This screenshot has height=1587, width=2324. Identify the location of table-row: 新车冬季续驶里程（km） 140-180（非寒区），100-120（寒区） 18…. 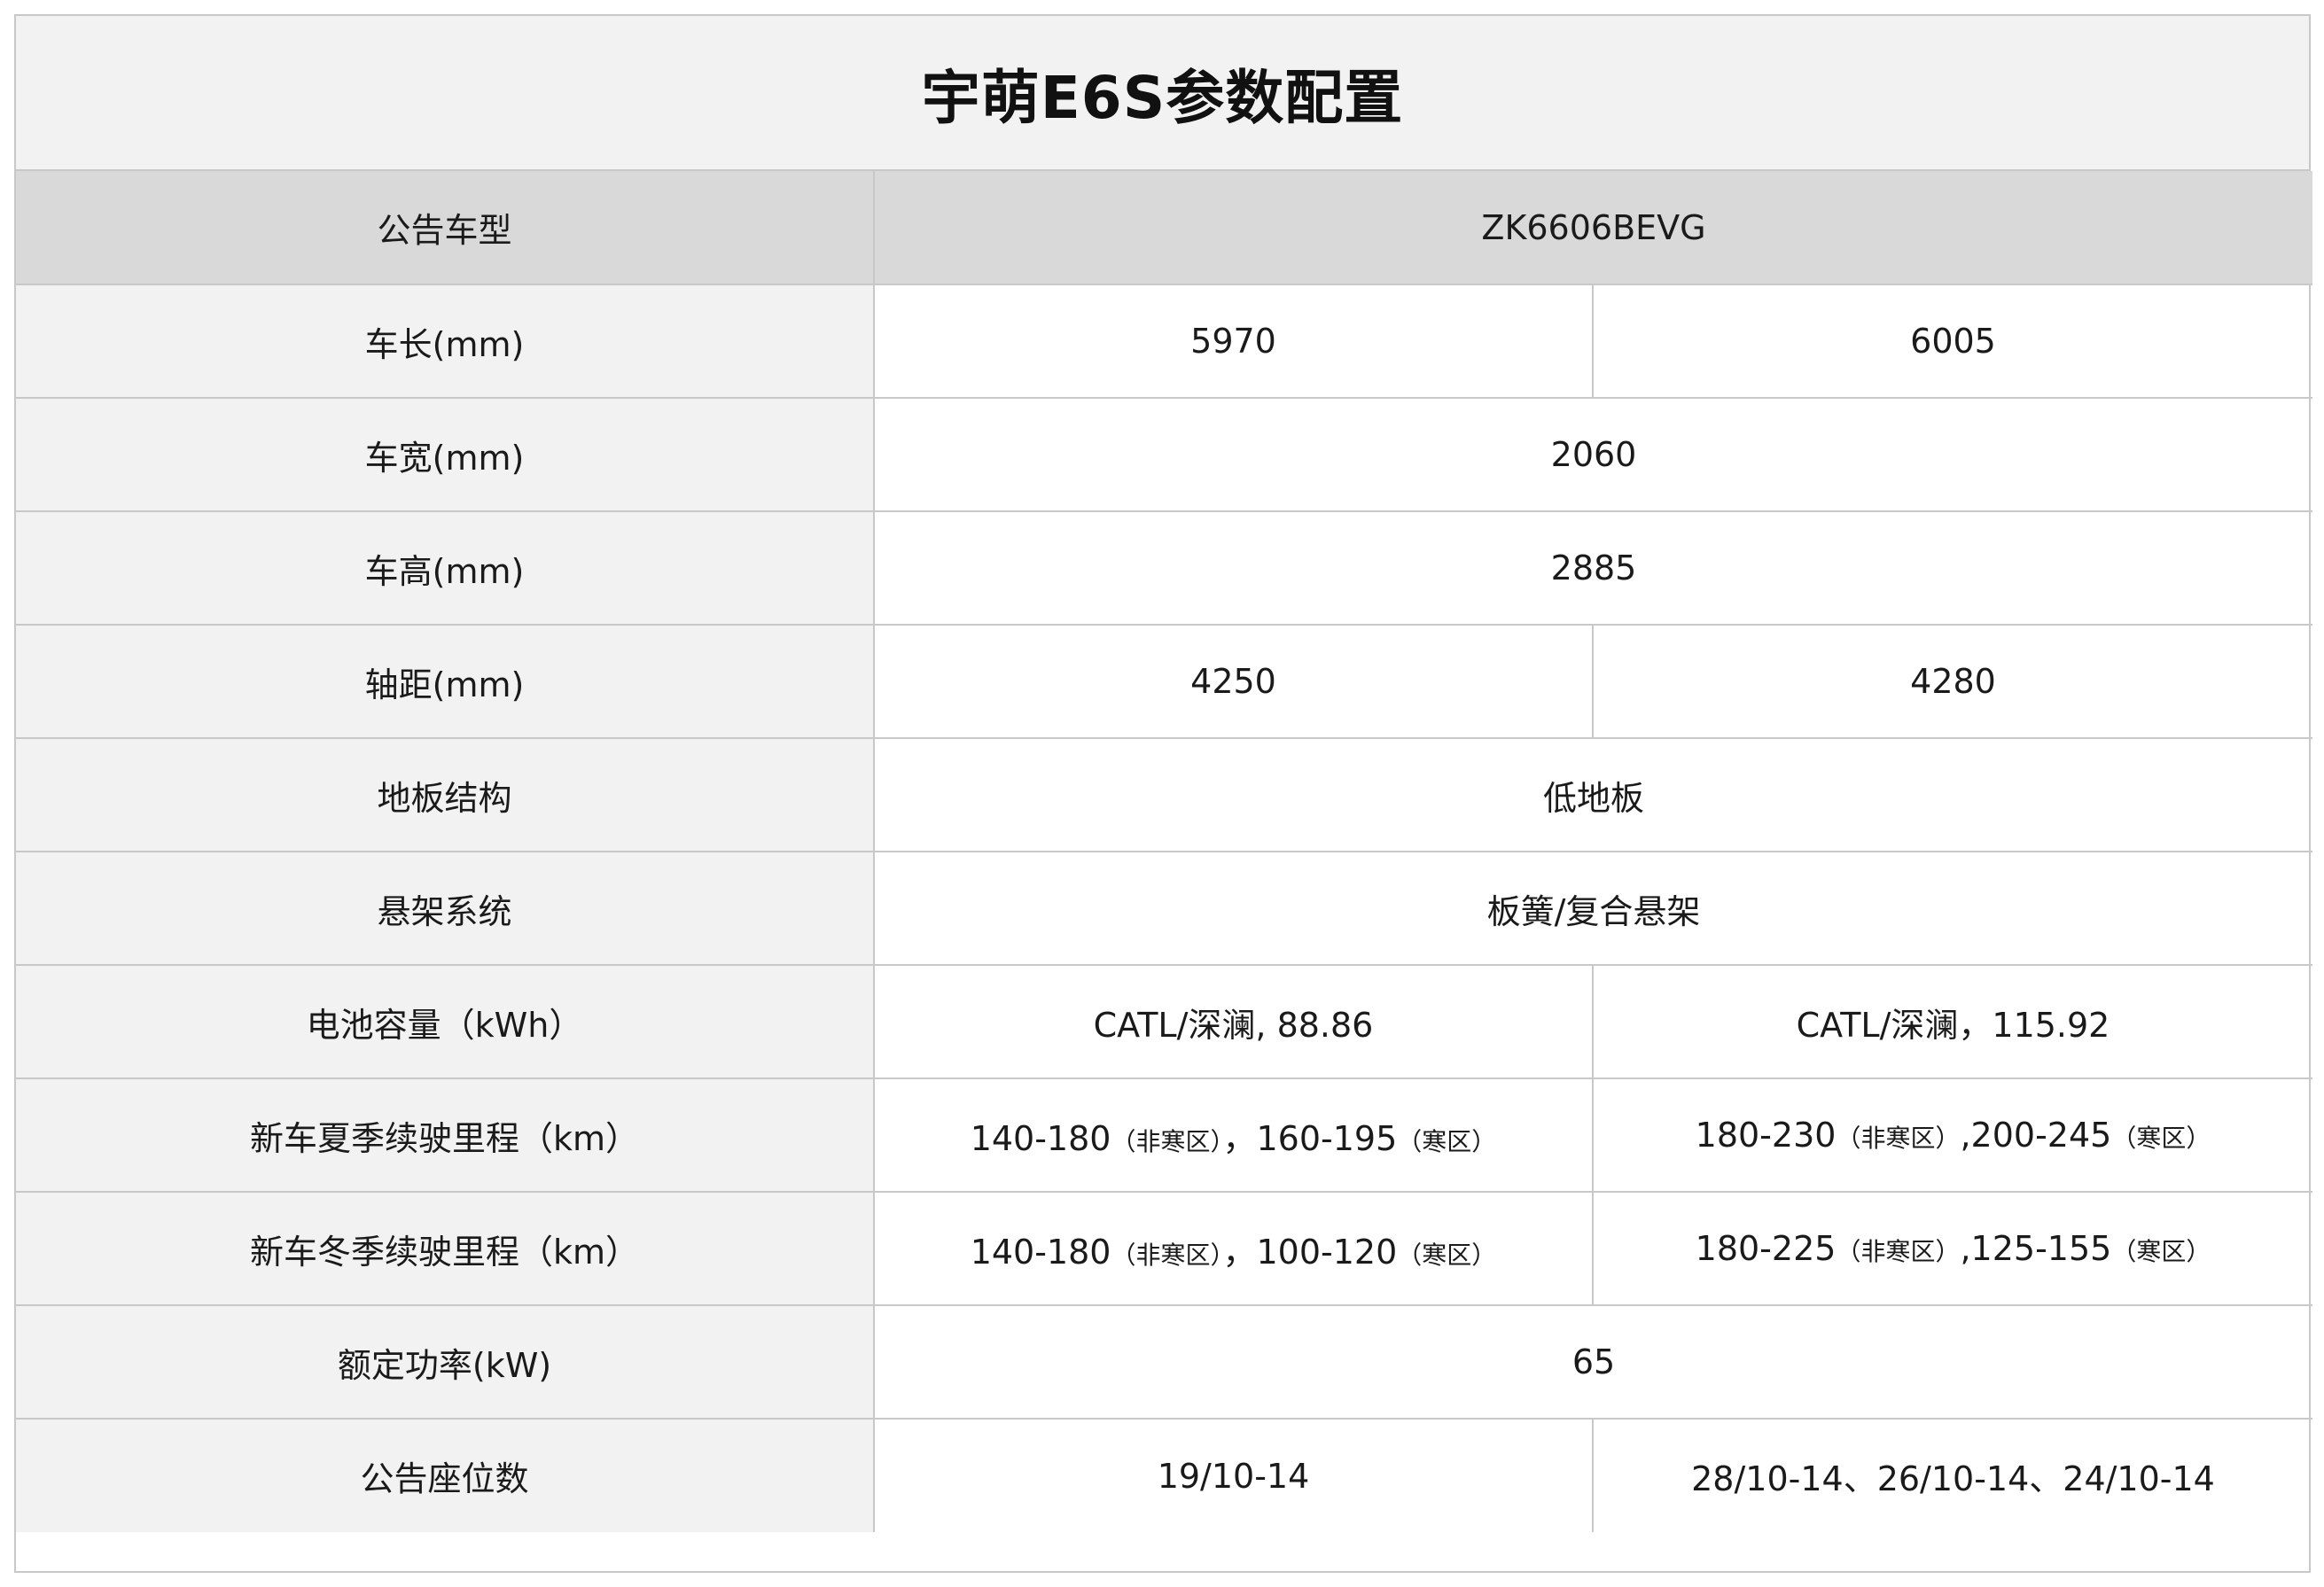
(1164, 1248).